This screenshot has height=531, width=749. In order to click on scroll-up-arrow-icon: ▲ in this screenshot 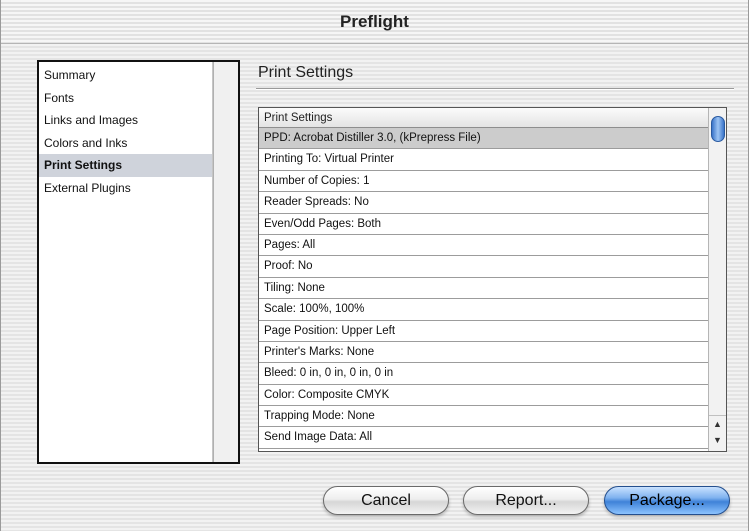, I will do `click(717, 423)`.